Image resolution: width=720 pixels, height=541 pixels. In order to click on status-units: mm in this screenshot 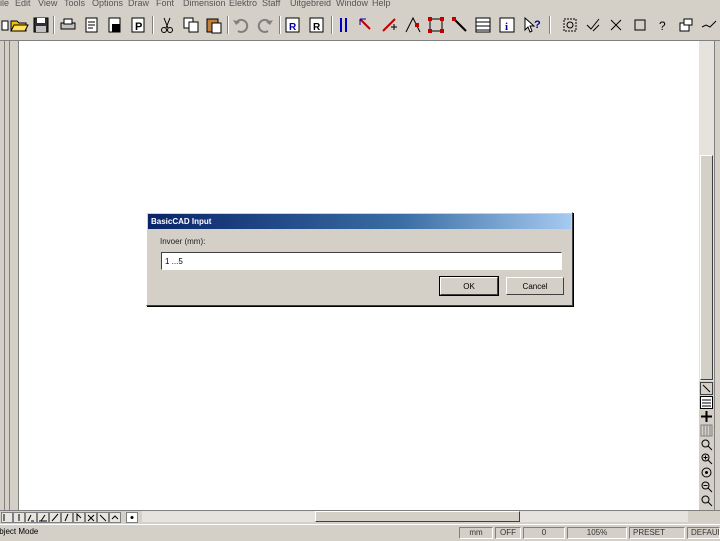, I will do `click(476, 533)`.